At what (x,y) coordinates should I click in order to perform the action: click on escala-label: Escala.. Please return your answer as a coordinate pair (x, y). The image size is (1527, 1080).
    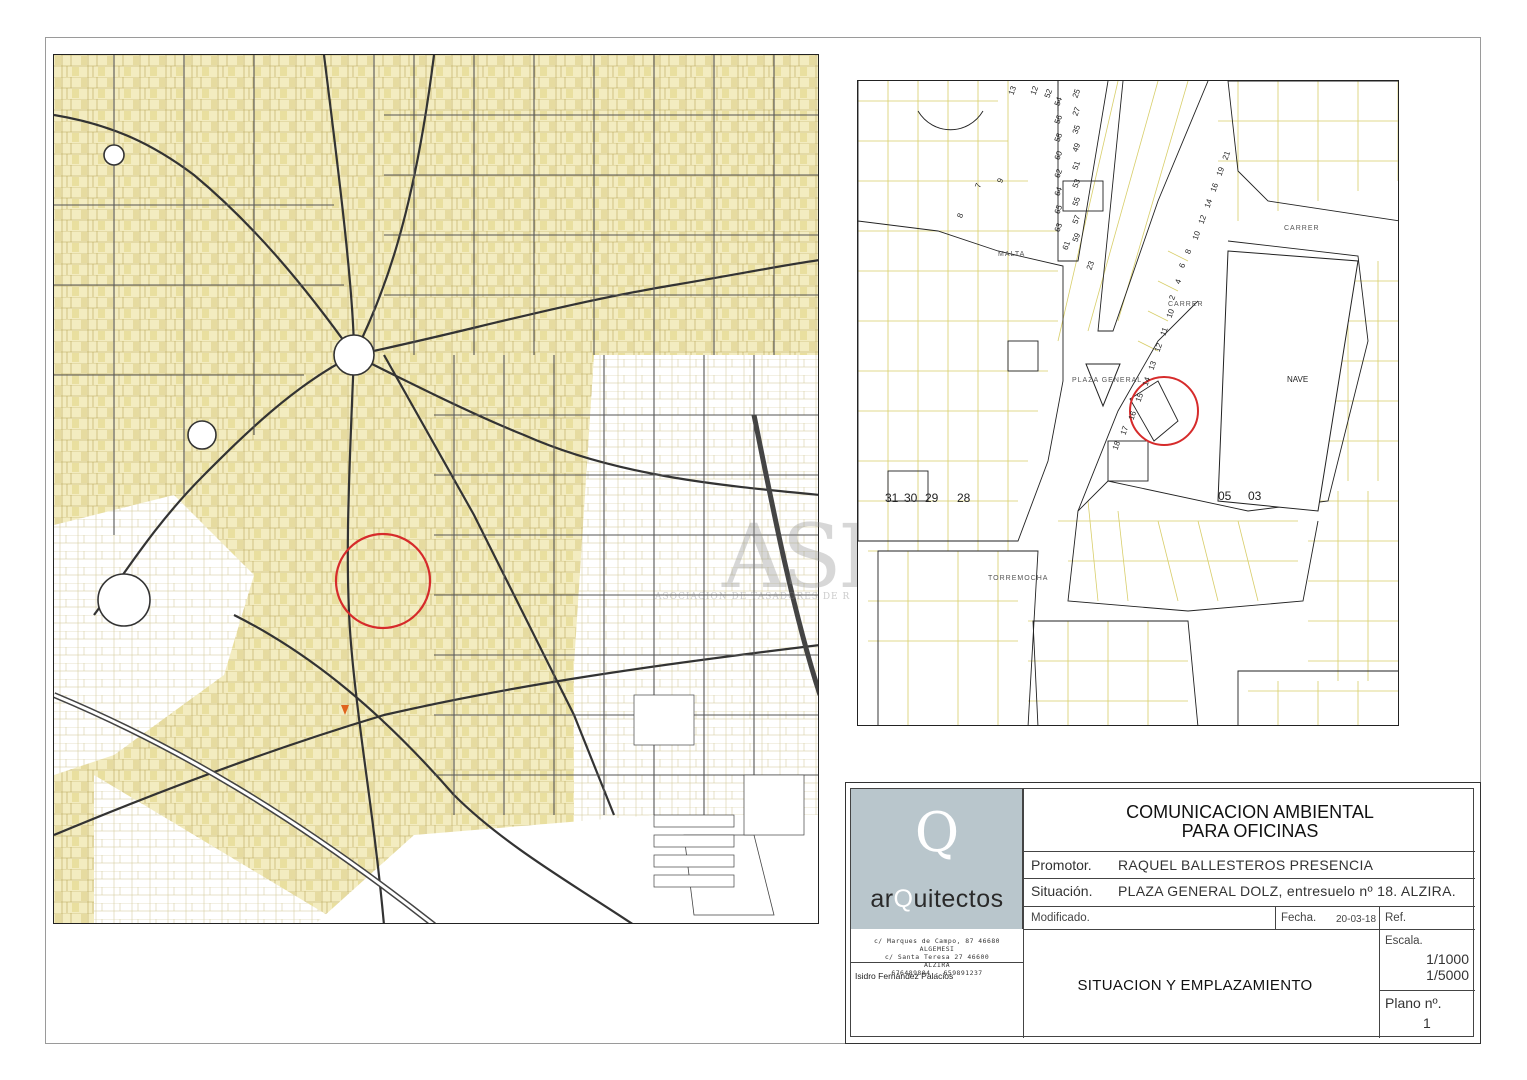
    Looking at the image, I should click on (1404, 941).